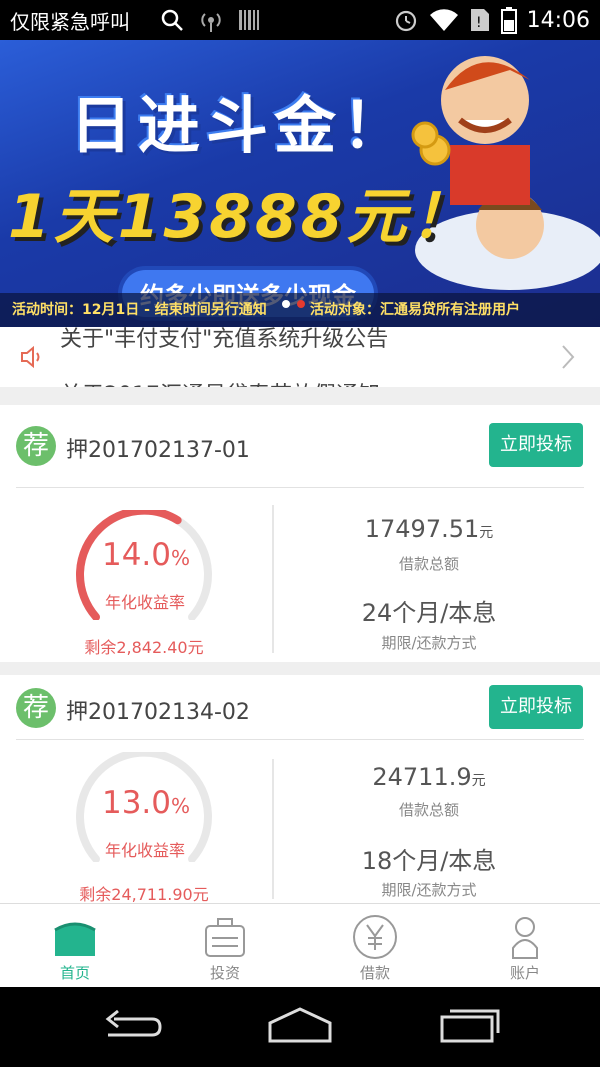 This screenshot has height=1067, width=600. Describe the element at coordinates (220, 382) in the screenshot. I see `notice-item: 关于2017汇通易贷春节放假通知` at that location.